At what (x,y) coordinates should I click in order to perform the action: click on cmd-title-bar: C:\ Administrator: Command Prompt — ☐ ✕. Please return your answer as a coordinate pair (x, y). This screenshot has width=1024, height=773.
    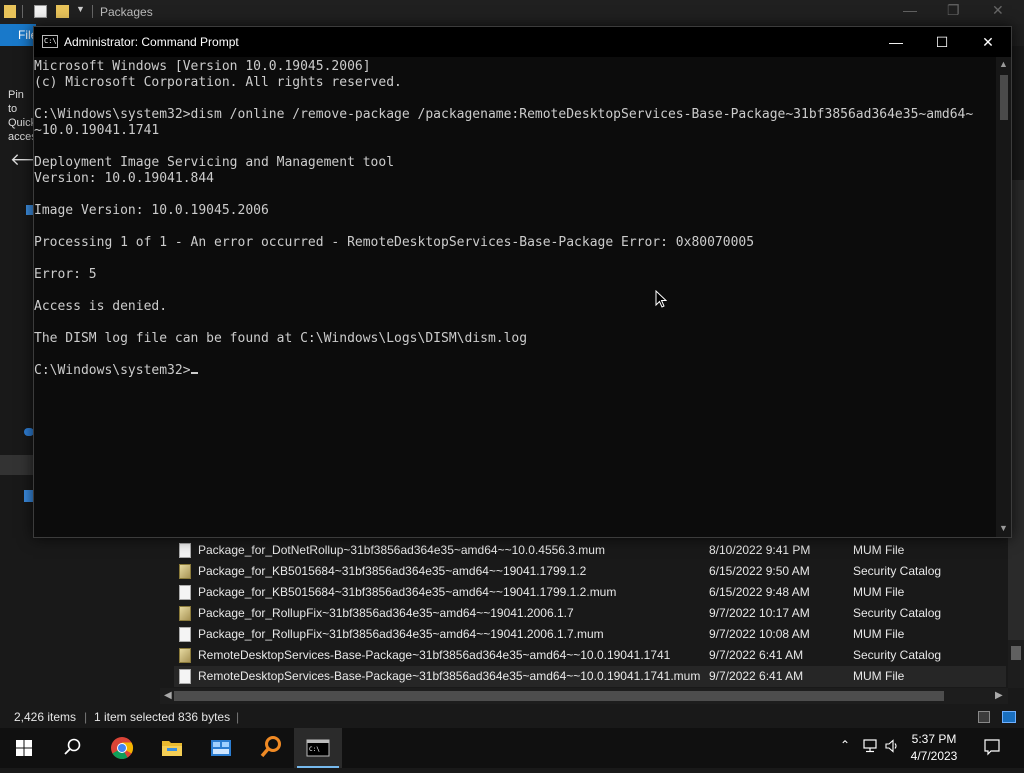
    Looking at the image, I should click on (522, 42).